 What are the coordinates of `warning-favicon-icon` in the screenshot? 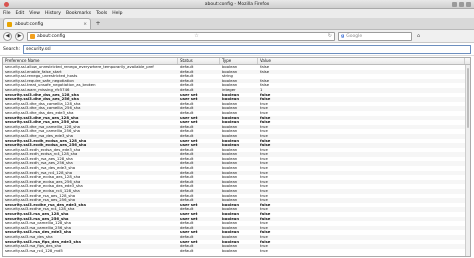 It's located at (9, 24).